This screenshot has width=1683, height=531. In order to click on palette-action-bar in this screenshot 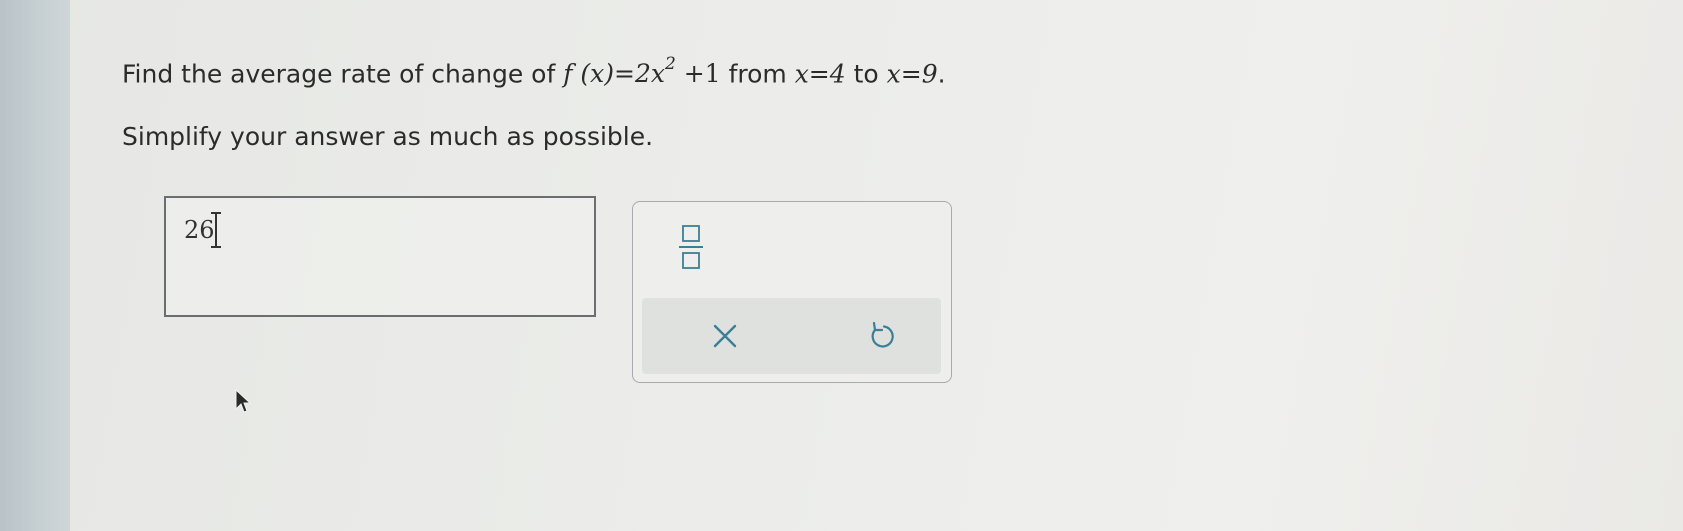, I will do `click(791, 336)`.